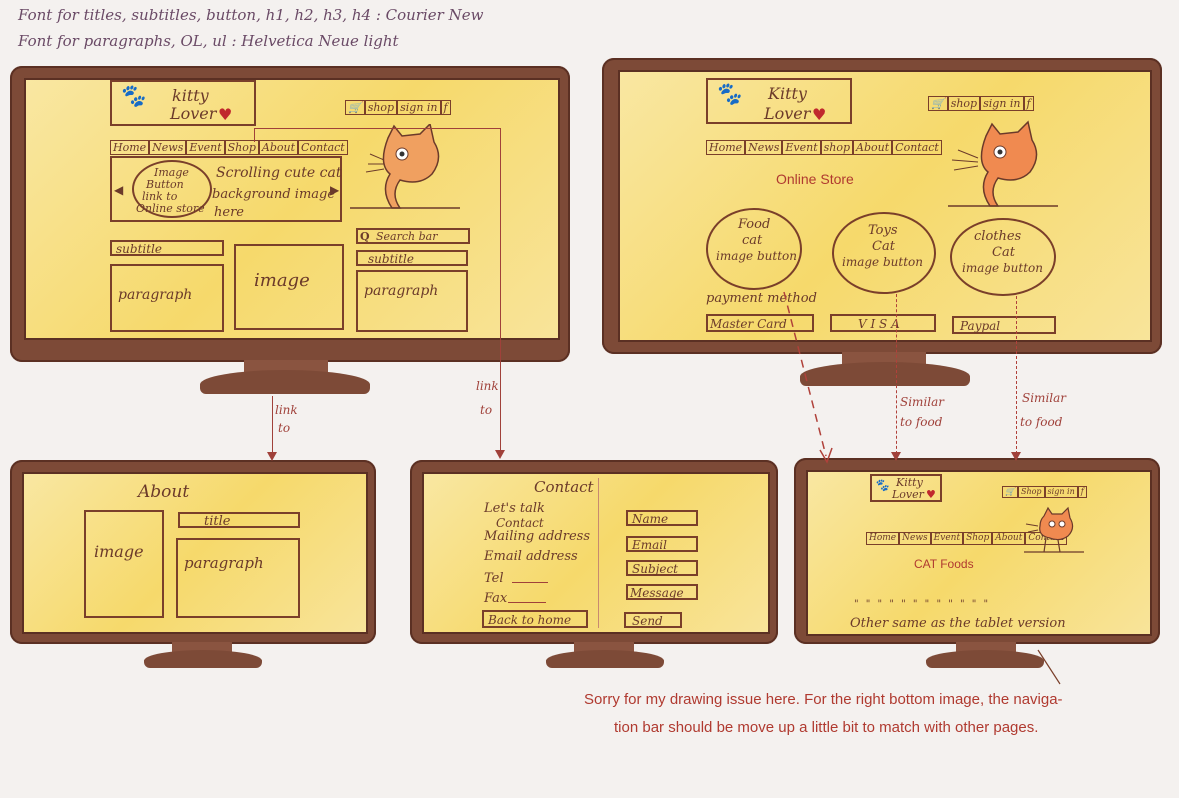  I want to click on visa-text: V I S A, so click(879, 324).